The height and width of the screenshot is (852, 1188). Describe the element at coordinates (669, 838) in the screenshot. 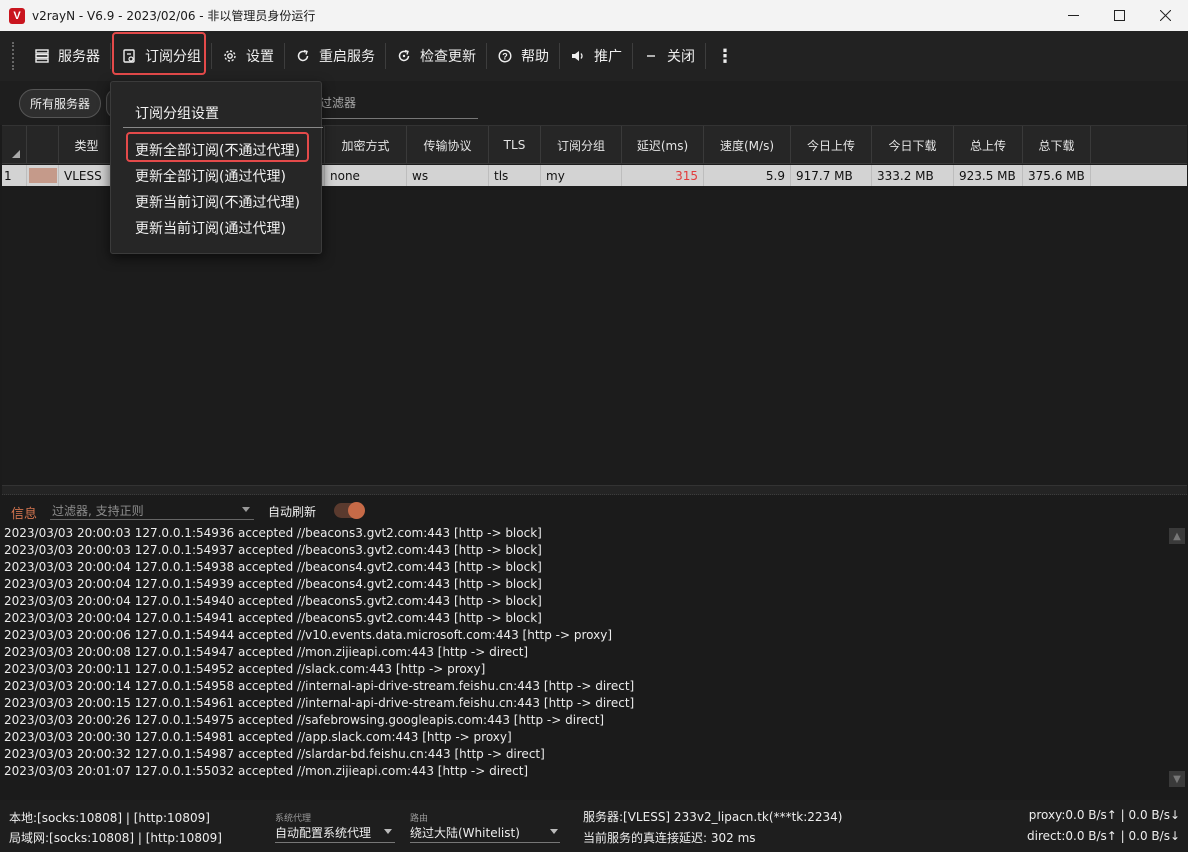

I see `current-delay: 当前服务的真连接延迟: 302 ms` at that location.